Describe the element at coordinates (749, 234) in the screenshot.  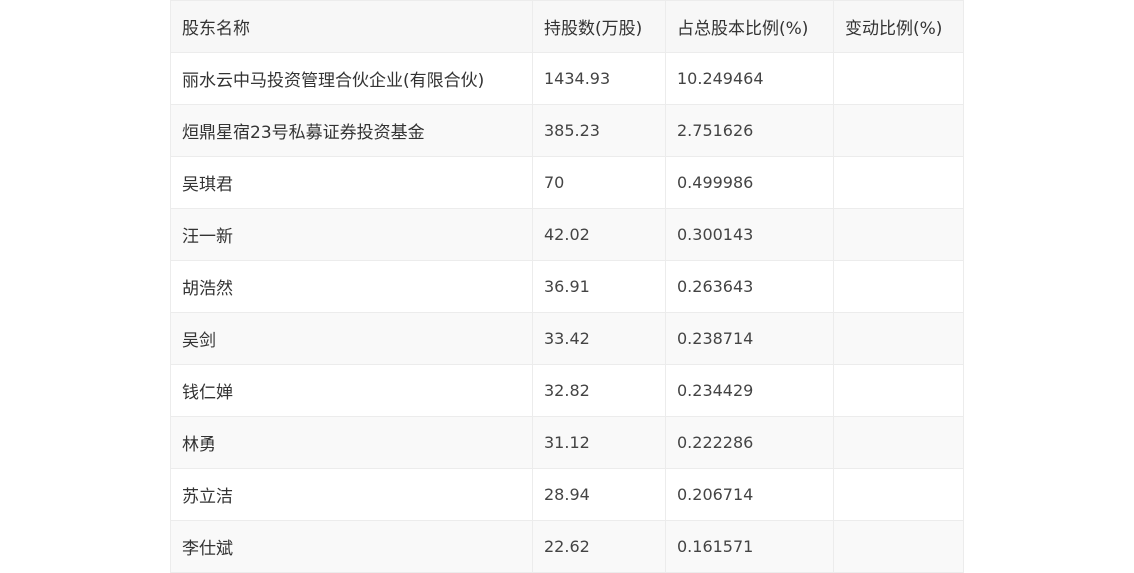
I see `cell-share-ratio: 0.300143` at that location.